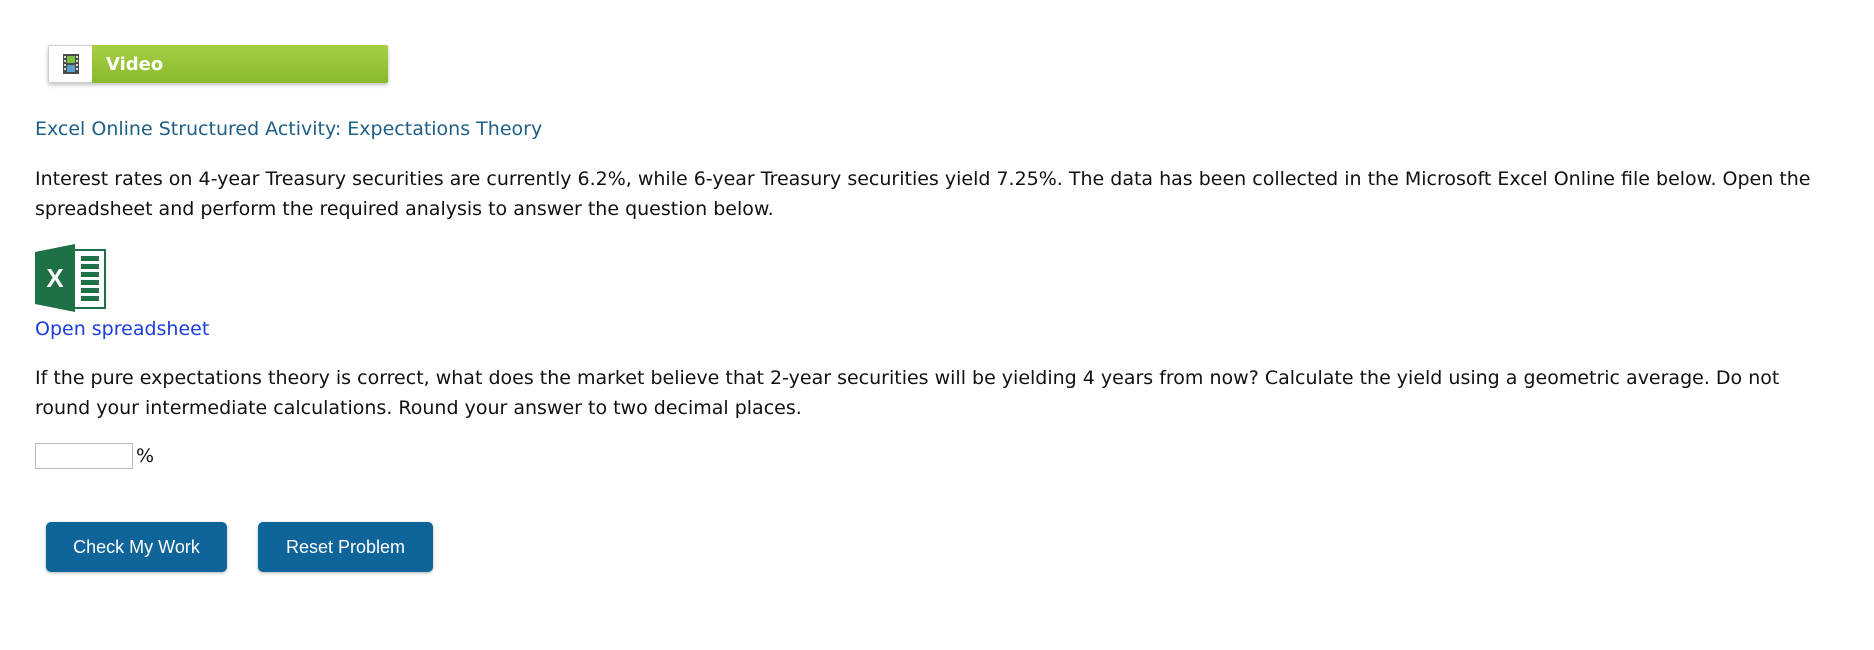 The width and height of the screenshot is (1874, 650). Describe the element at coordinates (84, 456) in the screenshot. I see `answer-input` at that location.